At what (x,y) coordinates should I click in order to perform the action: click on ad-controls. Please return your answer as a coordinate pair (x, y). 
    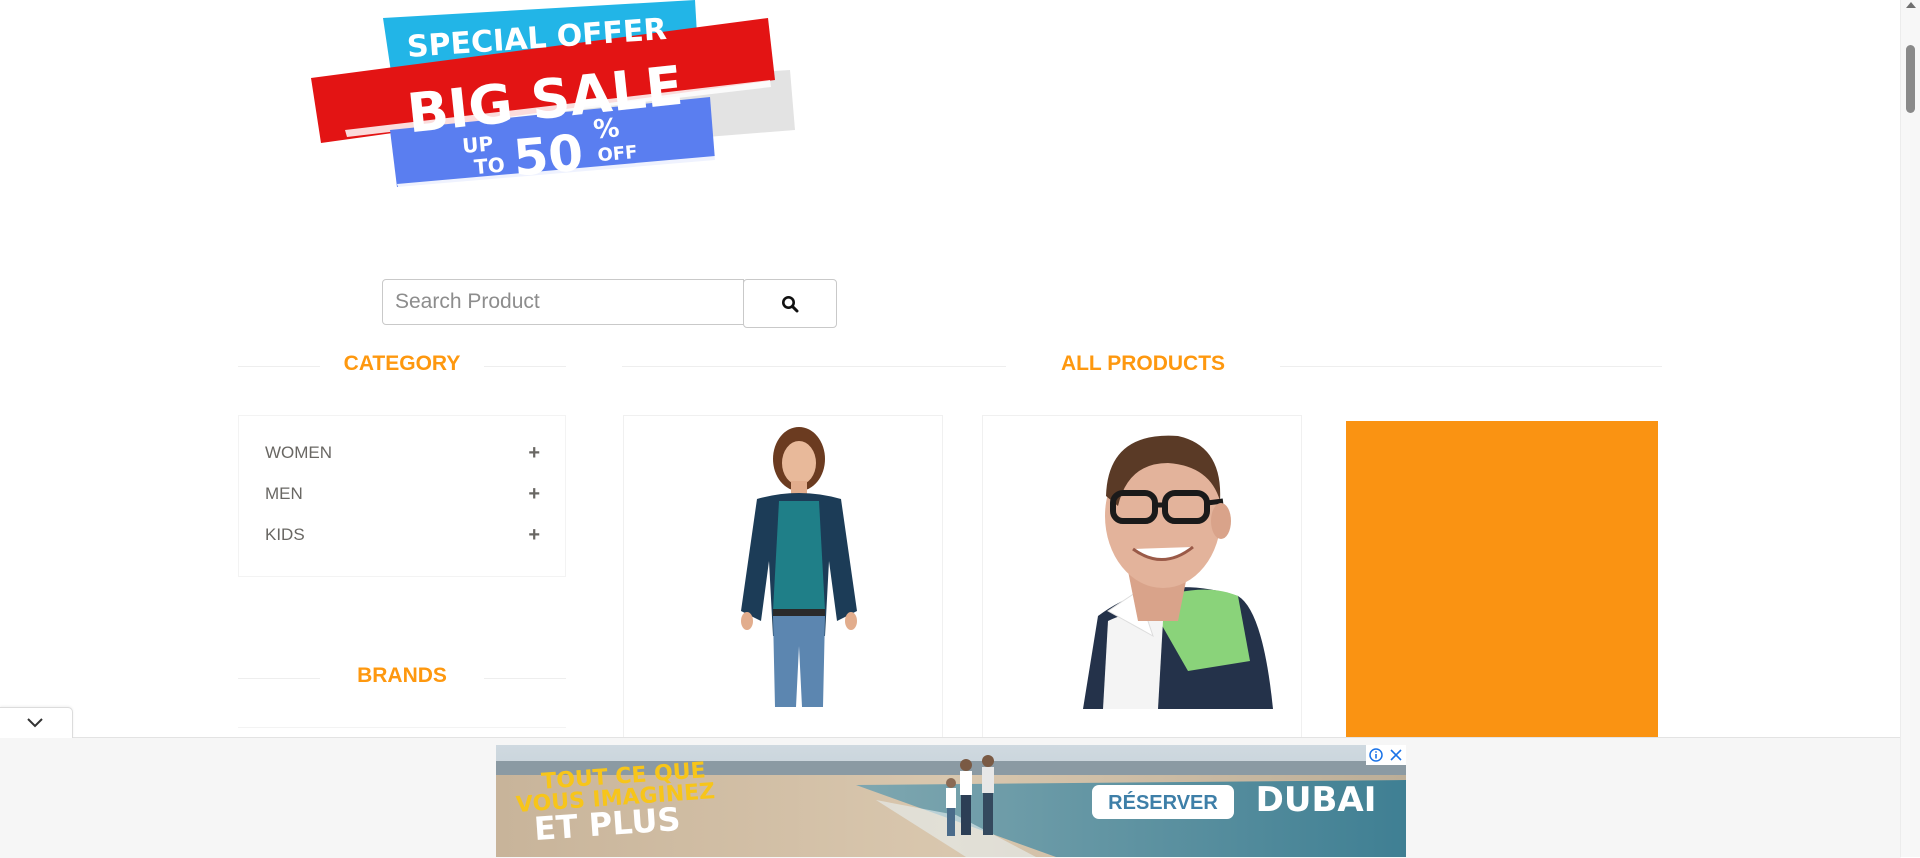
    Looking at the image, I should click on (1386, 755).